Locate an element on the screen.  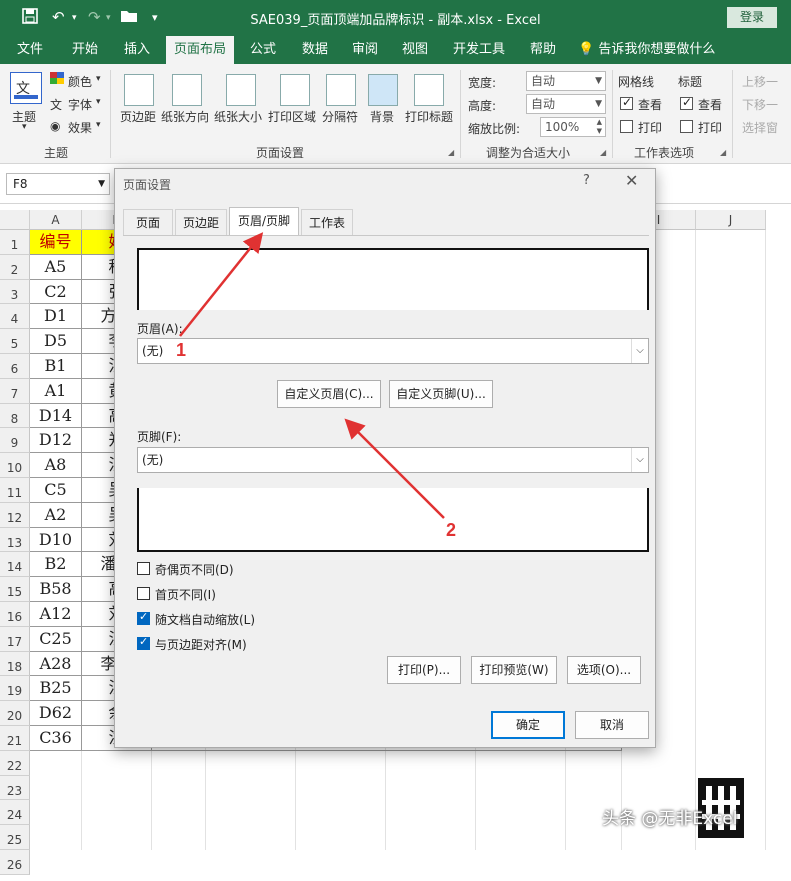
tab-sheet: 工作表 is located at coordinates (327, 222).